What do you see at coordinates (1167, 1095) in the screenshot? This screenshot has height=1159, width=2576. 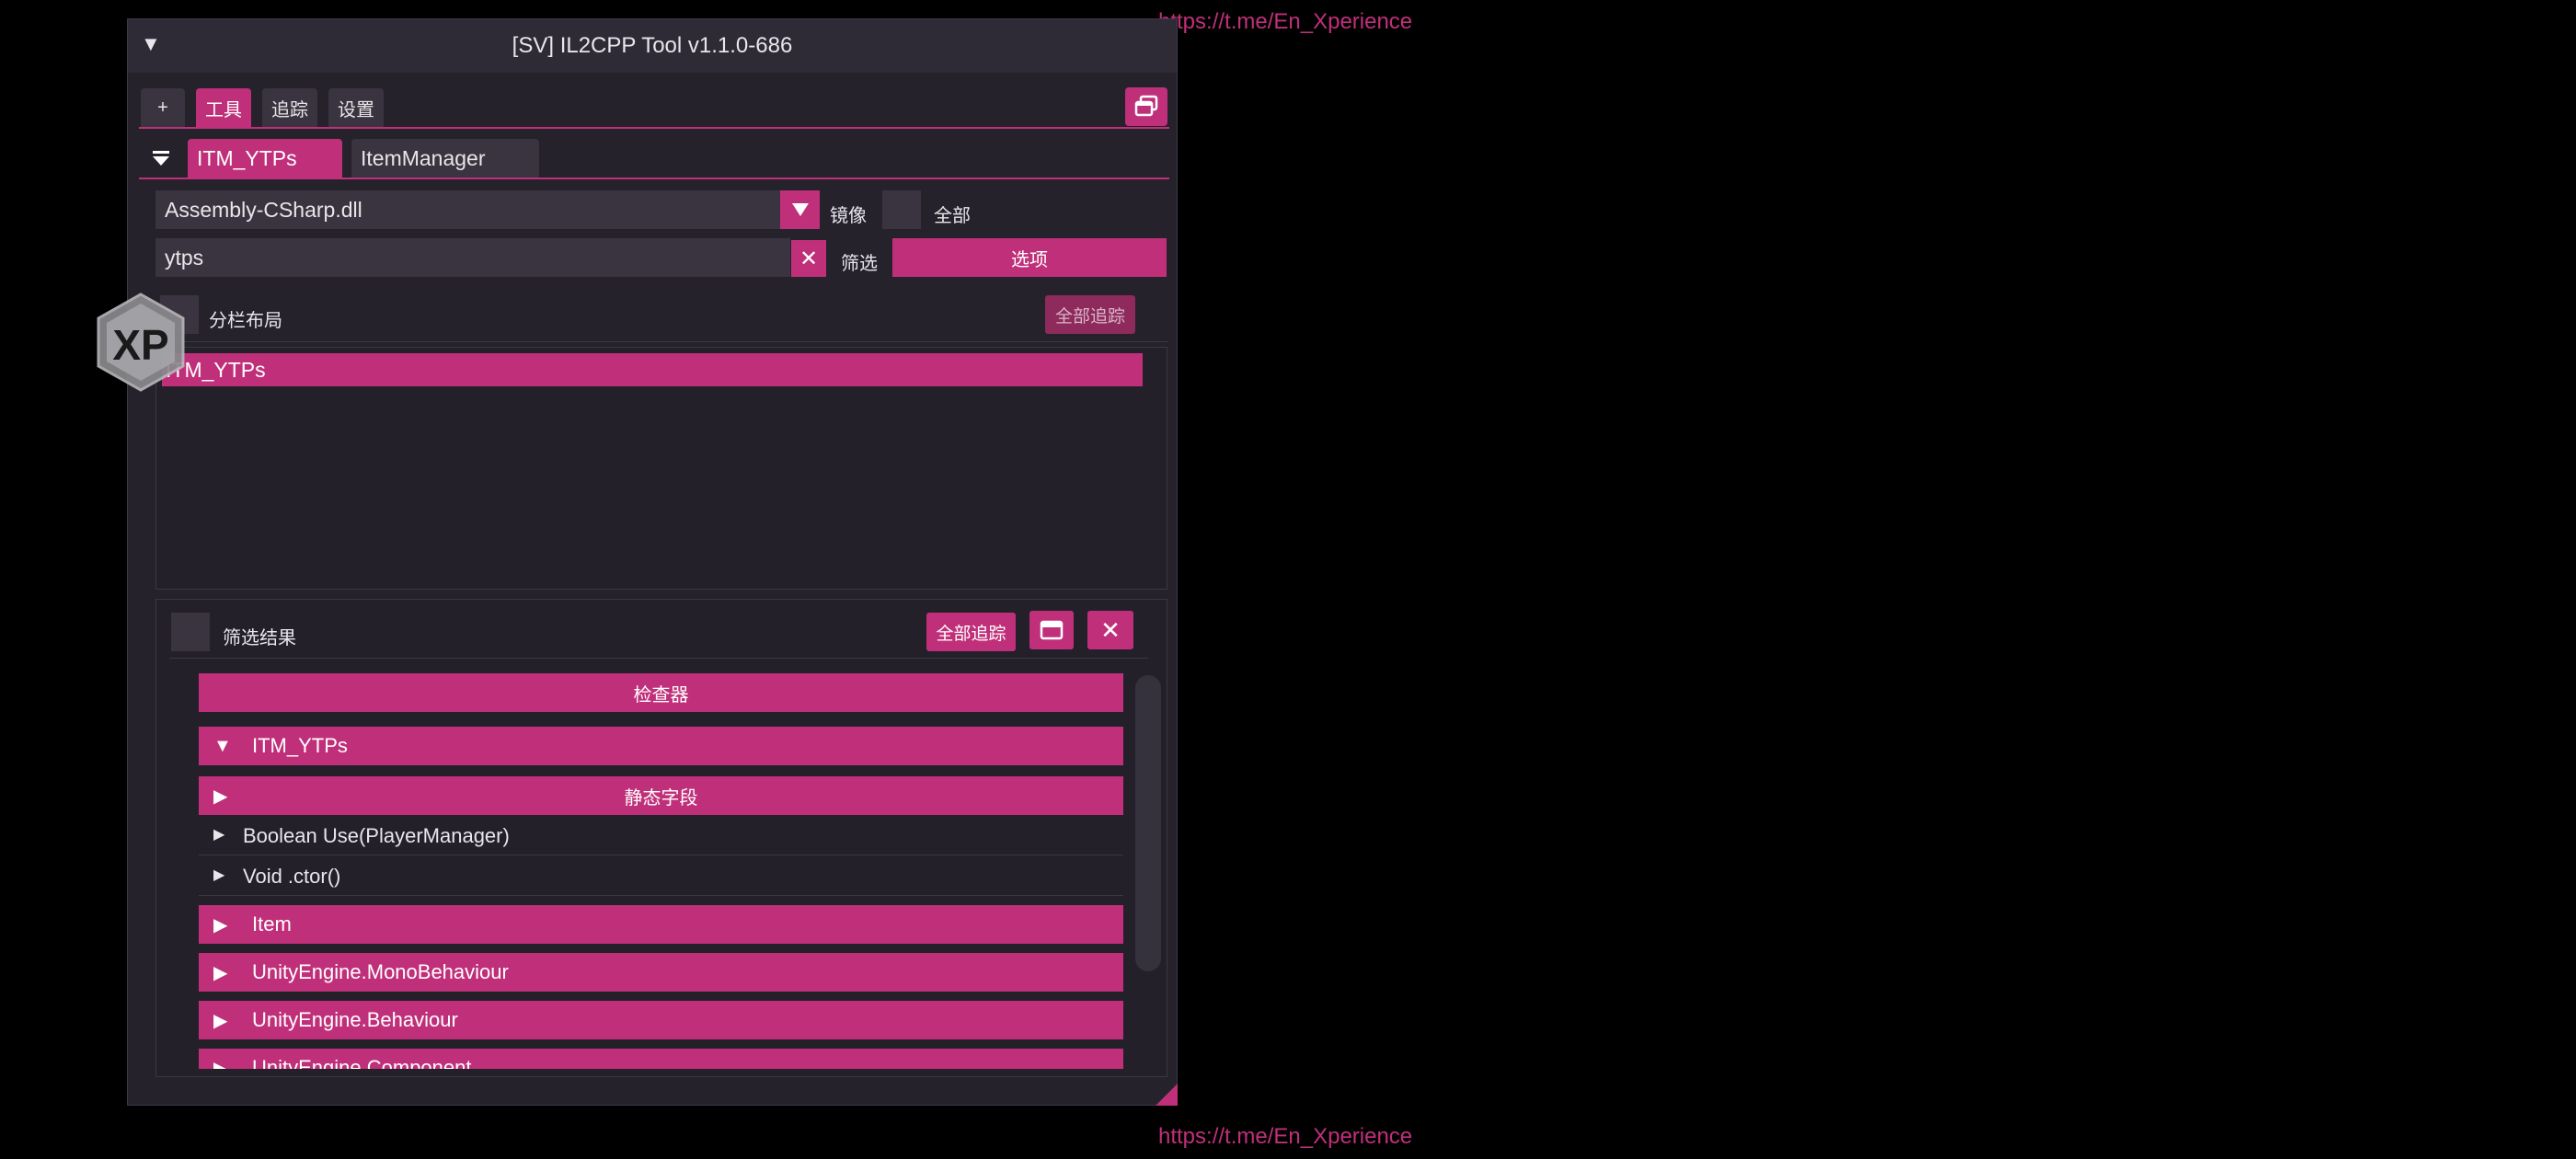 I see `resize-grip` at bounding box center [1167, 1095].